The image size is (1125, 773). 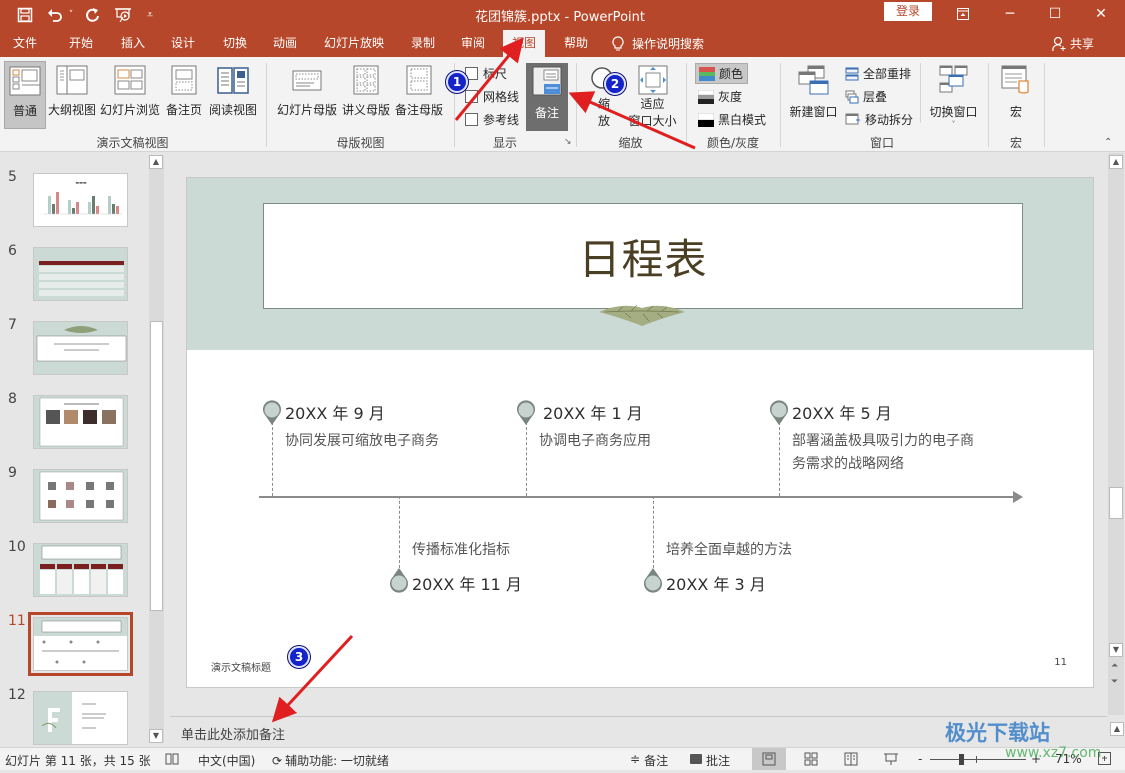 I want to click on zoom-out-button: -, so click(x=920, y=759).